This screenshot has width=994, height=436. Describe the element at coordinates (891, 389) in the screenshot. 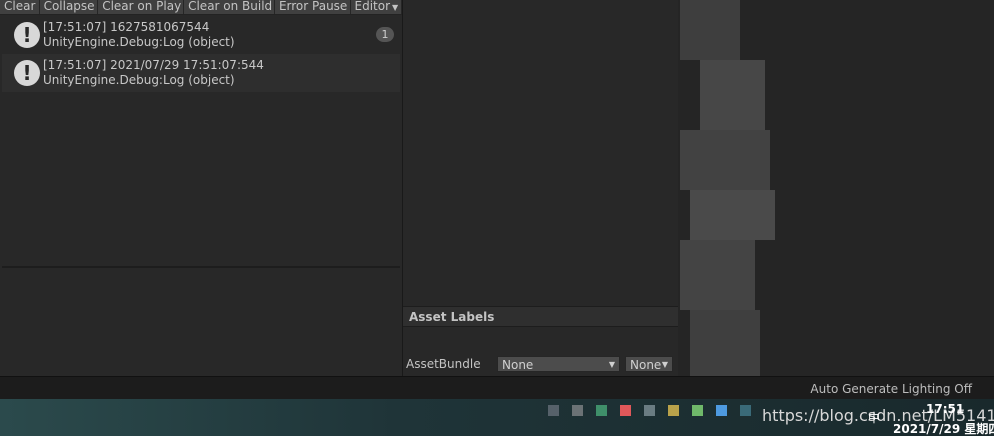

I see `lighting-status: Auto Generate Lighting Off` at that location.